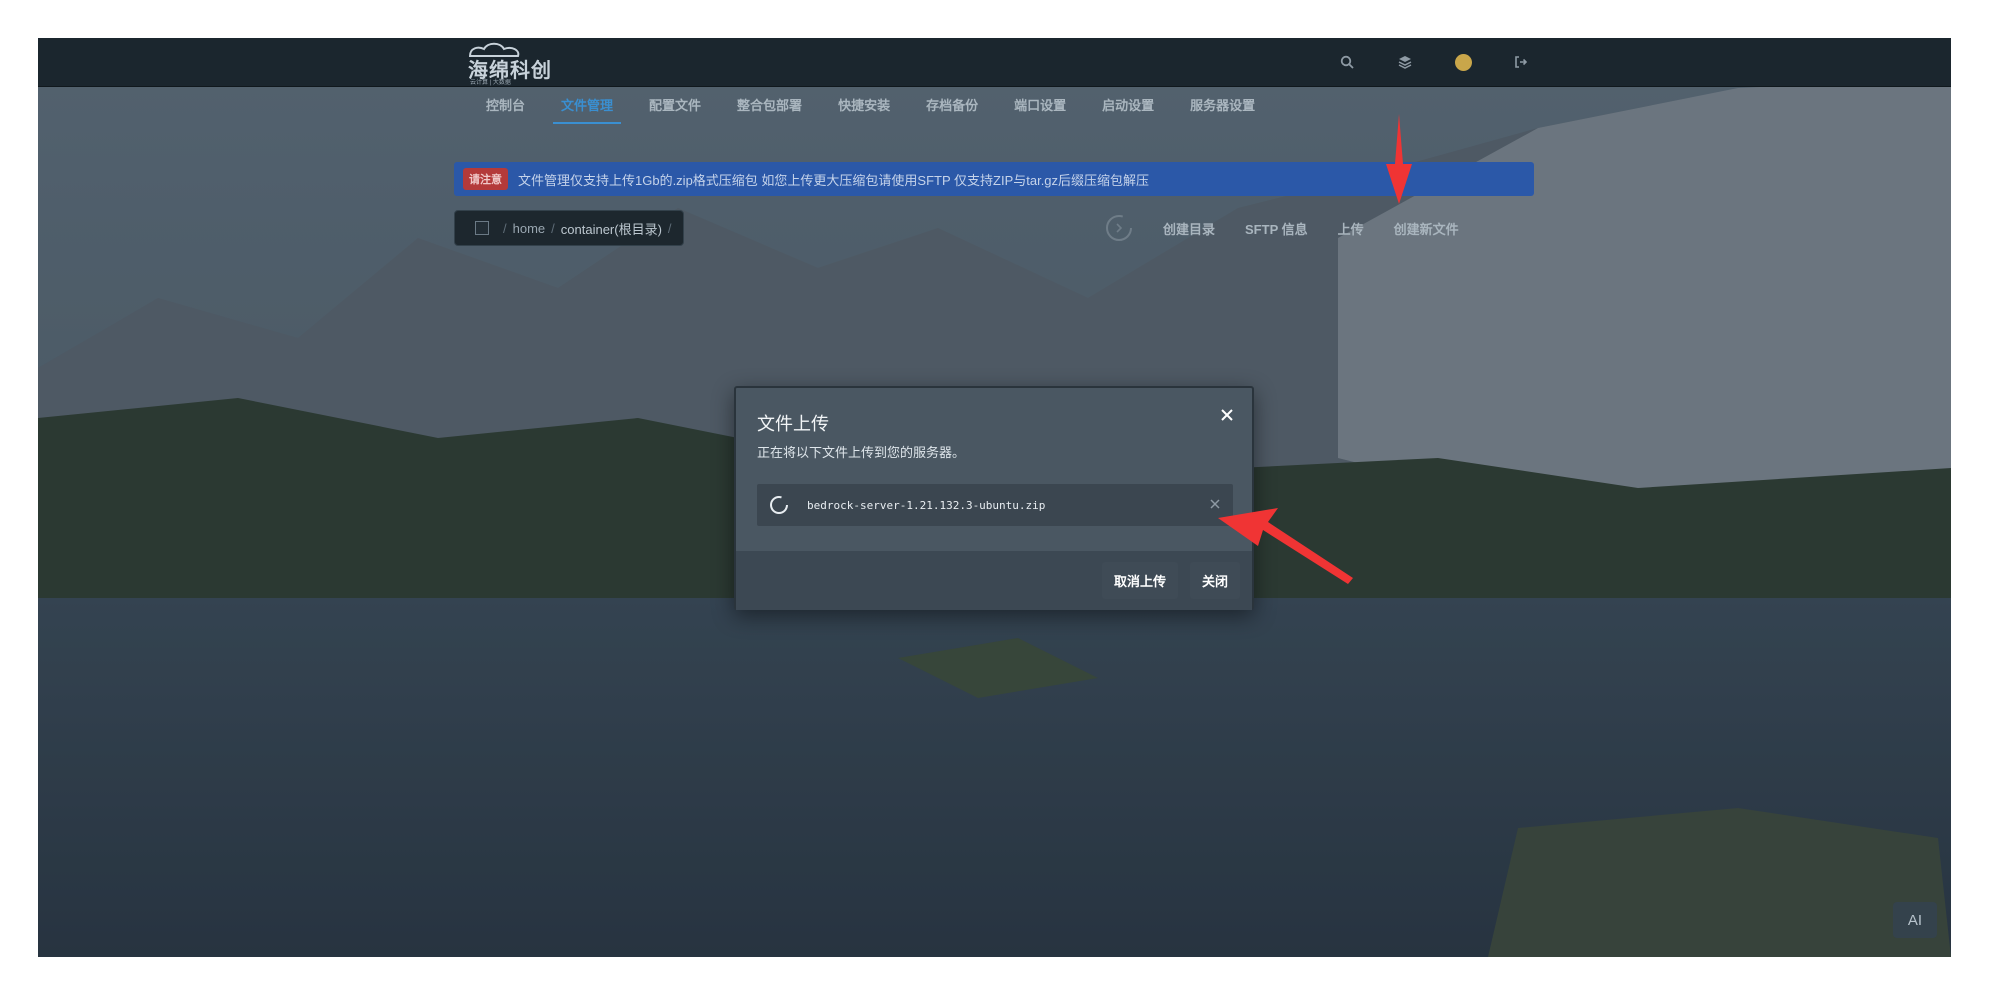  I want to click on modal-title: 文件上传, so click(793, 424).